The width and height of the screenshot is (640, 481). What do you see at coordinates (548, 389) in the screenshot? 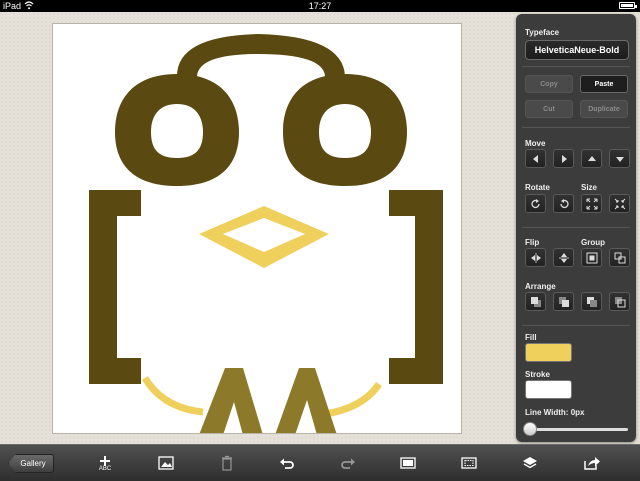
I see `stroke-color-swatch` at bounding box center [548, 389].